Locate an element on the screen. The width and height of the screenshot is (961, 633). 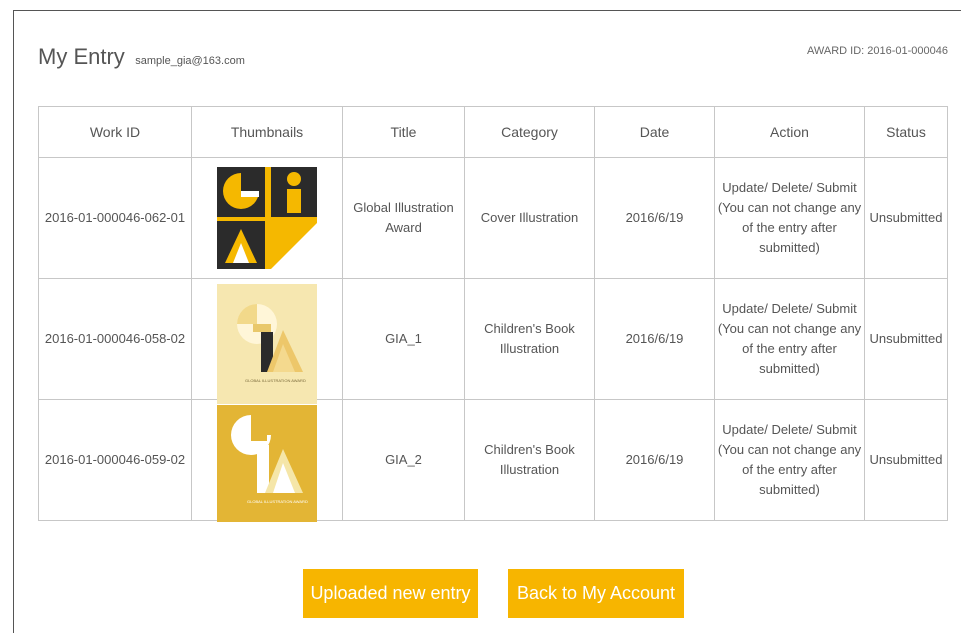
column-header-category: Category is located at coordinates (529, 132).